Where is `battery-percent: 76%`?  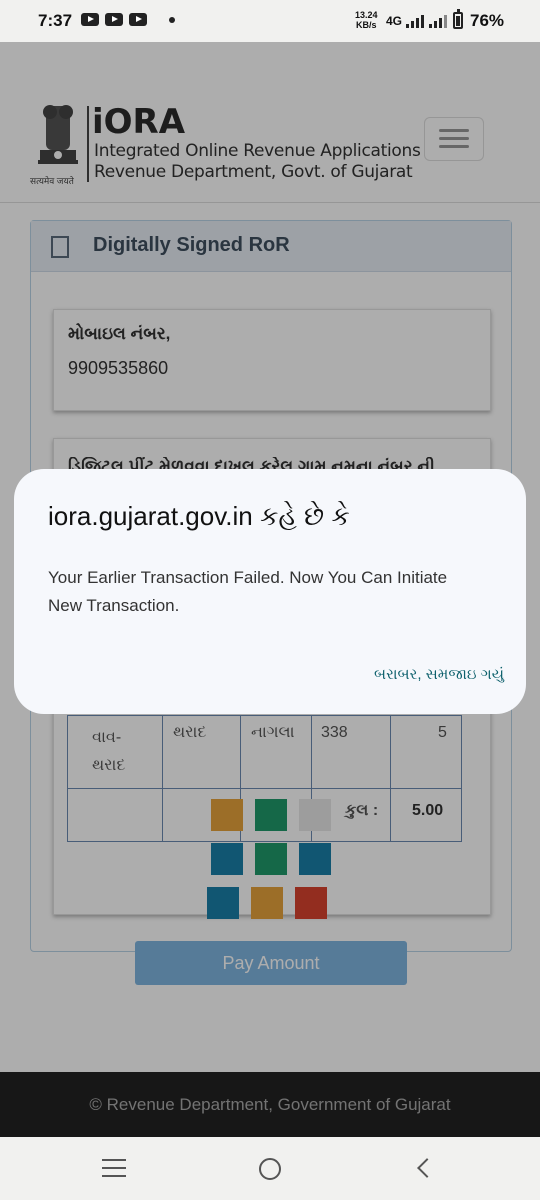
battery-percent: 76% is located at coordinates (487, 20).